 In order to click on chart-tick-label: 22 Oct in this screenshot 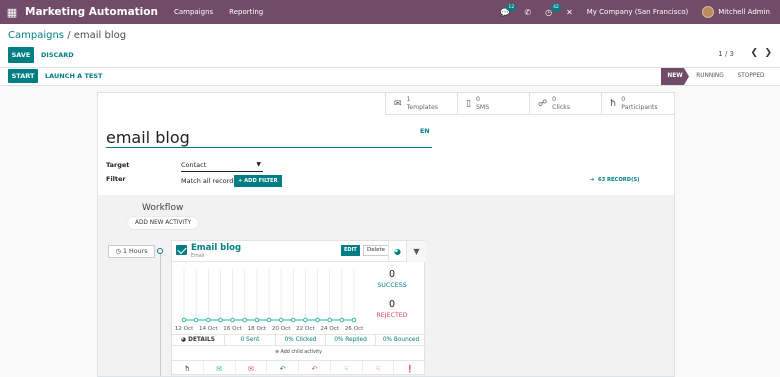, I will do `click(305, 329)`.